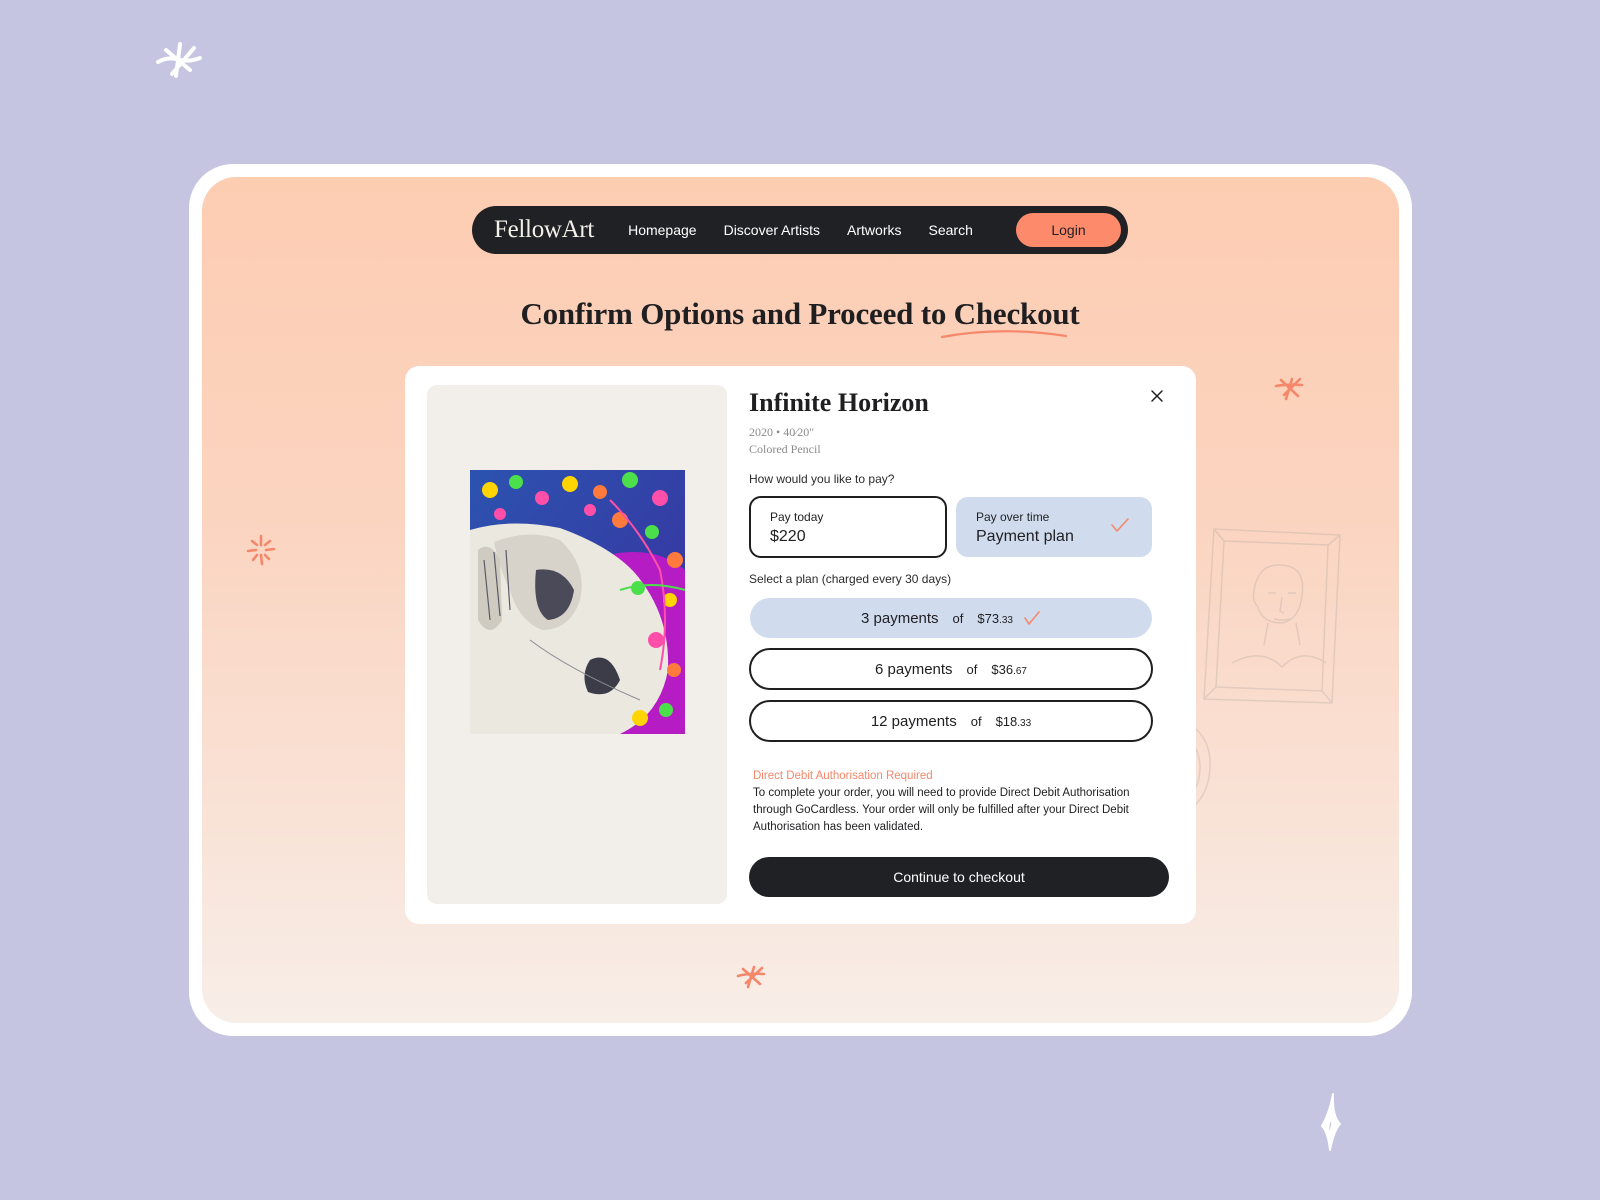 This screenshot has height=1200, width=1600. What do you see at coordinates (261, 550) in the screenshot?
I see `sparkle-orange-left-icon` at bounding box center [261, 550].